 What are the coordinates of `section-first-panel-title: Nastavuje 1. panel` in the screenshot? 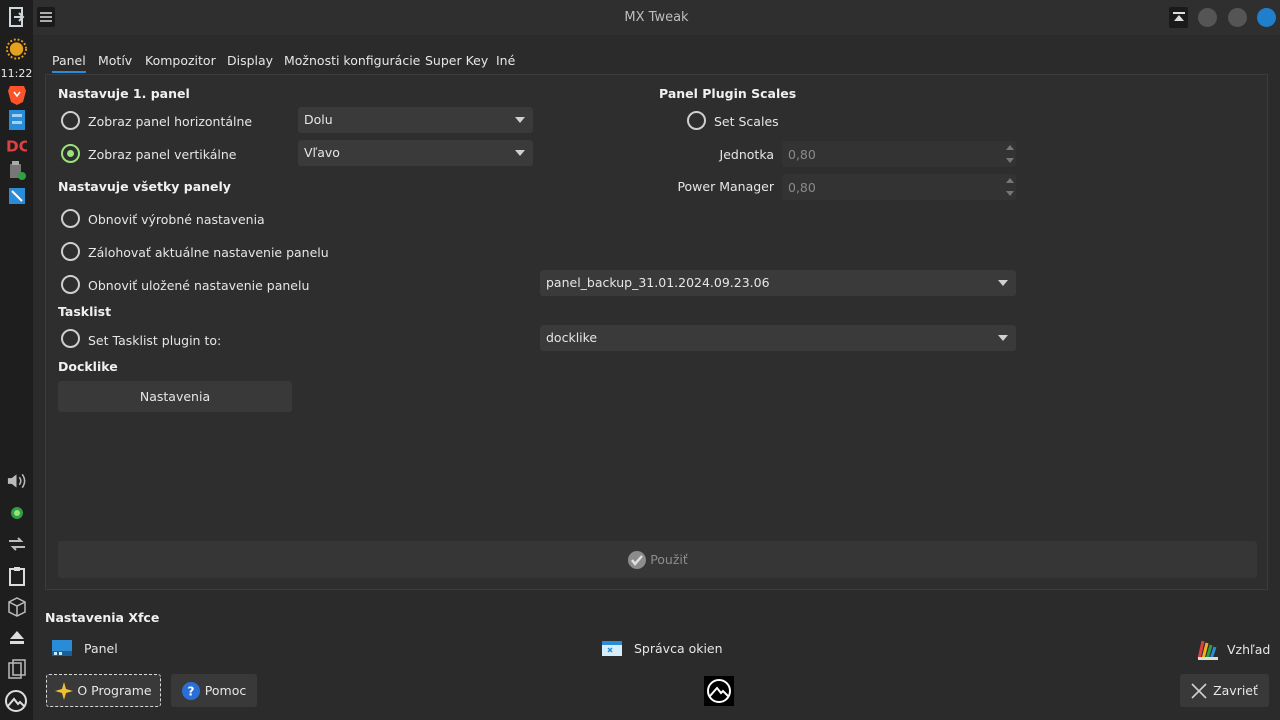 It's located at (124, 93).